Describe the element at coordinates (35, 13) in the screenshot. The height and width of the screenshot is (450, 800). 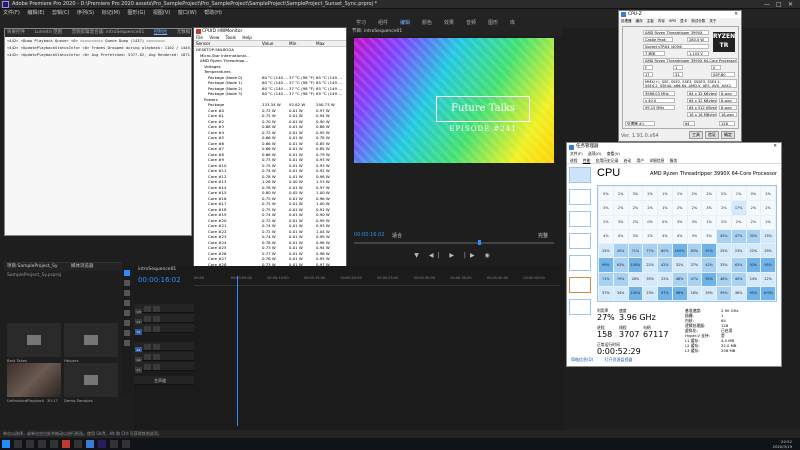
I see `menu-edit: 编辑(E)` at that location.